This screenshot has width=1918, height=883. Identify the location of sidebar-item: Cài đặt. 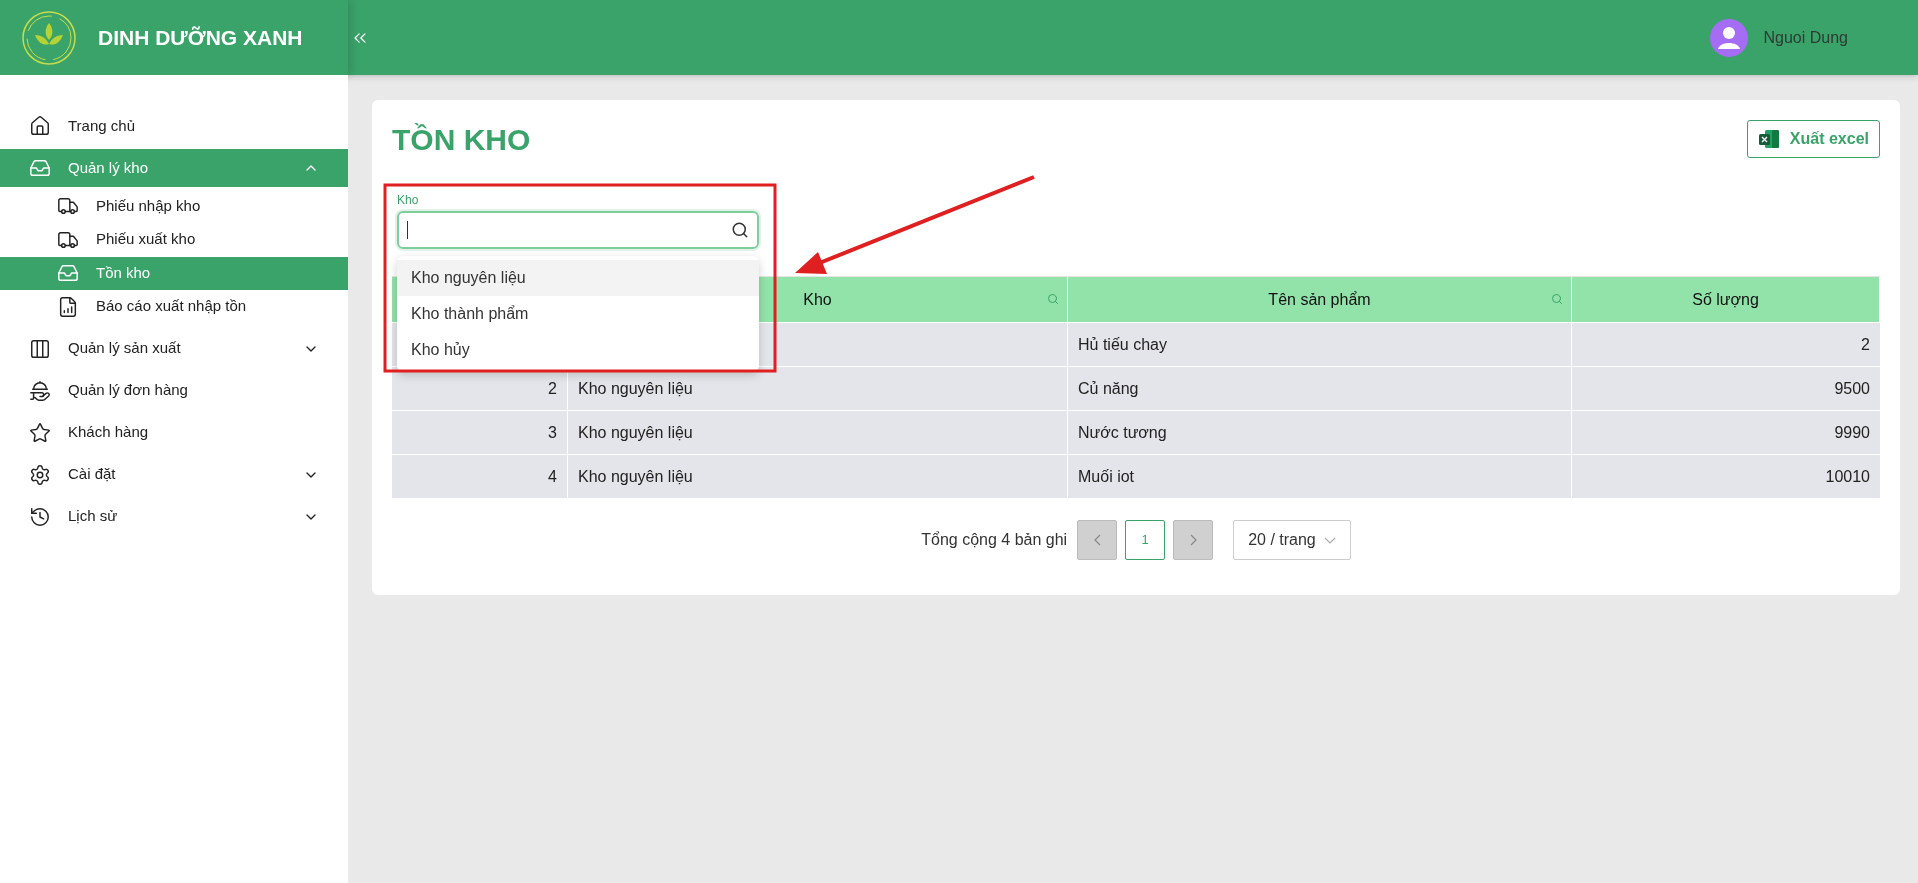
(174, 474).